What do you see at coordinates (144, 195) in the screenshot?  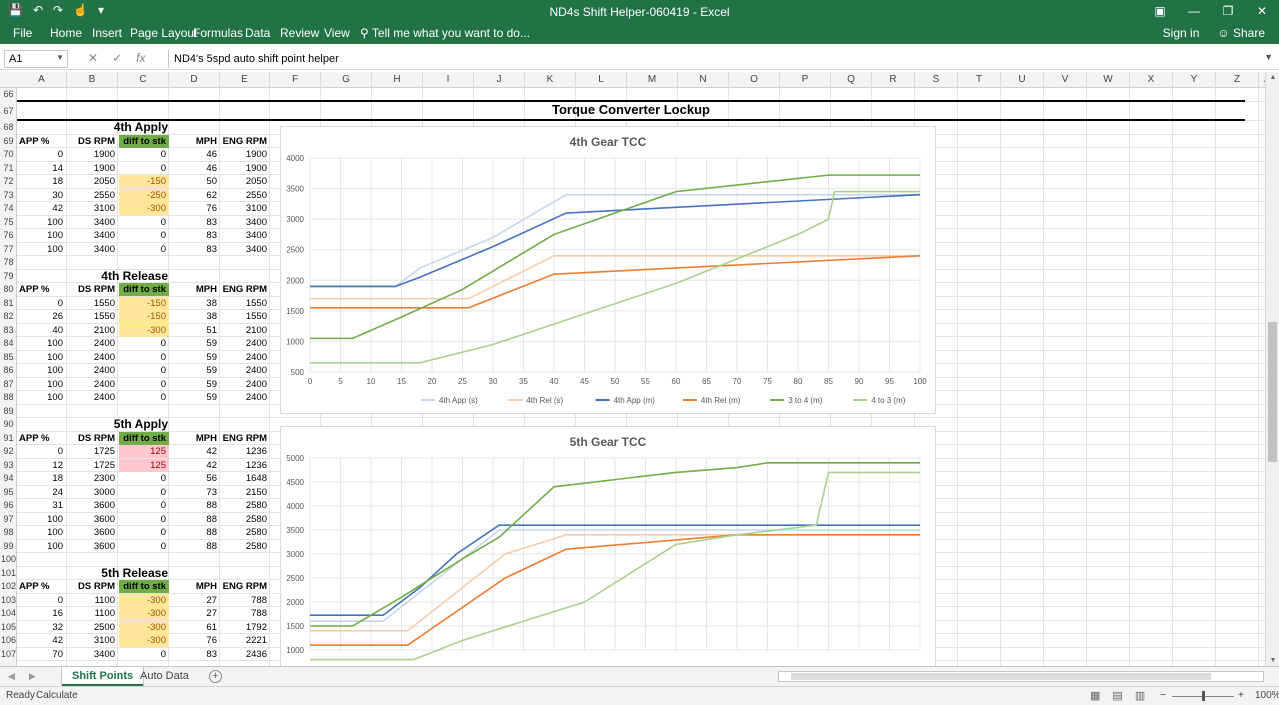 I see `table-cell: -250` at bounding box center [144, 195].